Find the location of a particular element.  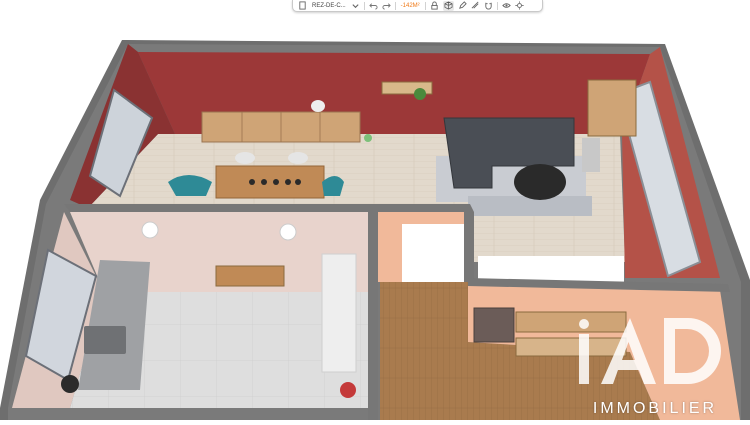

dining-table is located at coordinates (270, 182).